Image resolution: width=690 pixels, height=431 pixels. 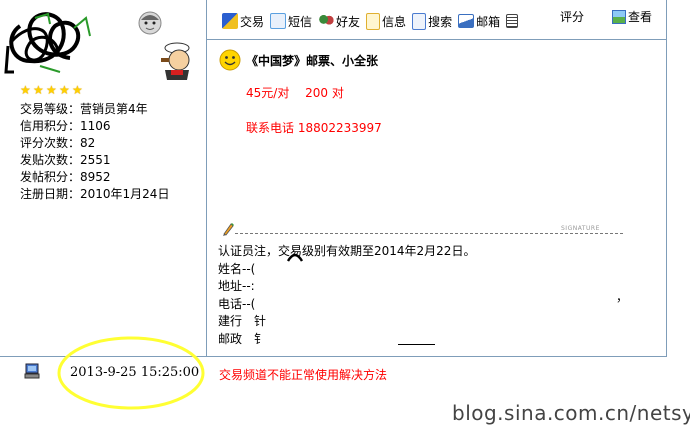 What do you see at coordinates (394, 21) in the screenshot?
I see `toolbar-info-label: 信息` at bounding box center [394, 21].